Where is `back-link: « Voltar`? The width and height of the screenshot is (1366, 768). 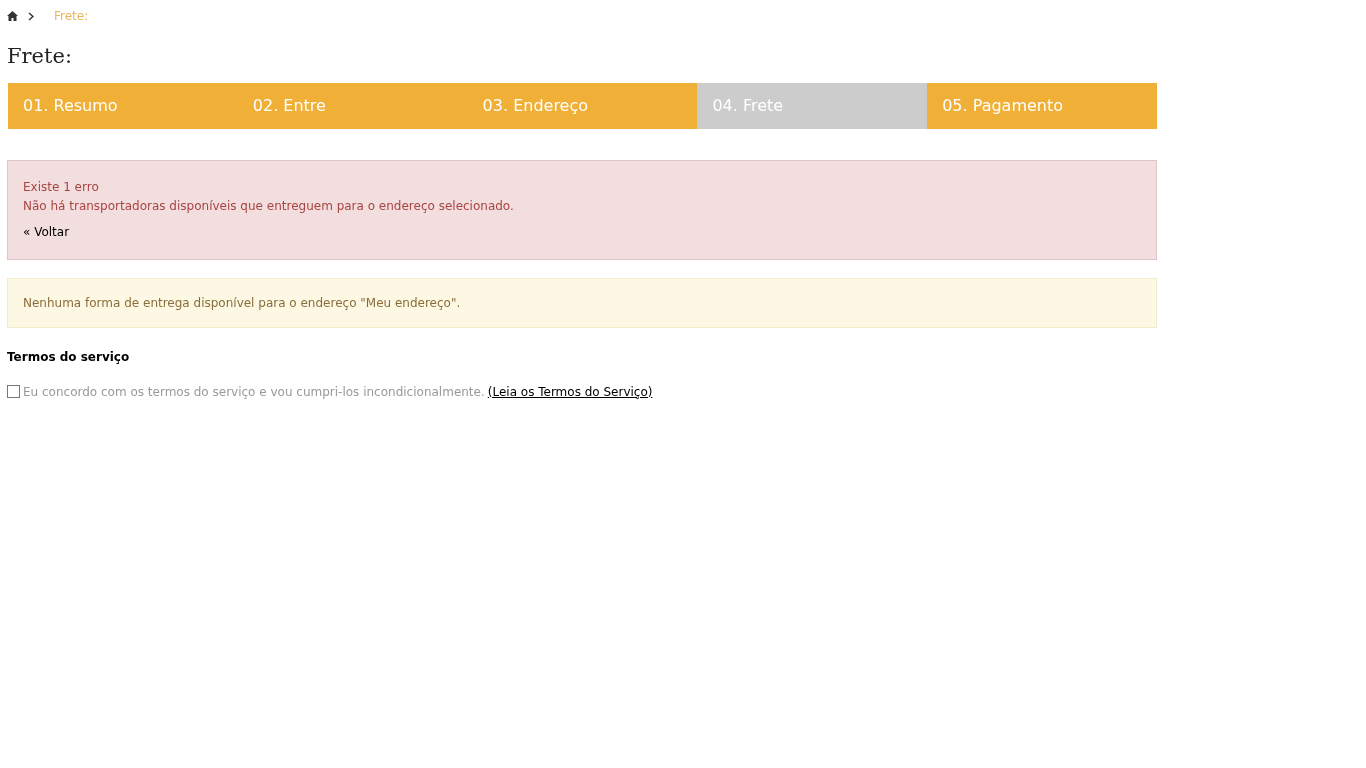 back-link: « Voltar is located at coordinates (46, 231).